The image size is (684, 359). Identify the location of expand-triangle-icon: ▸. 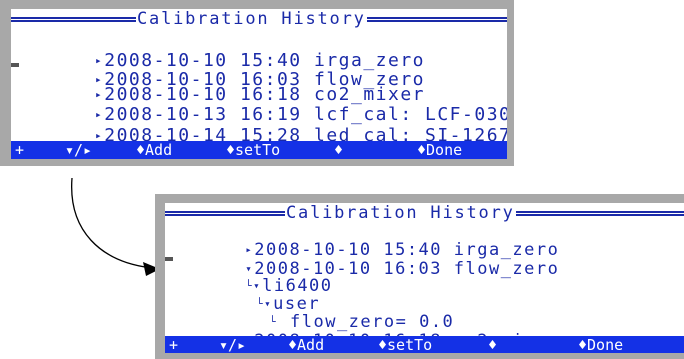
(99, 135).